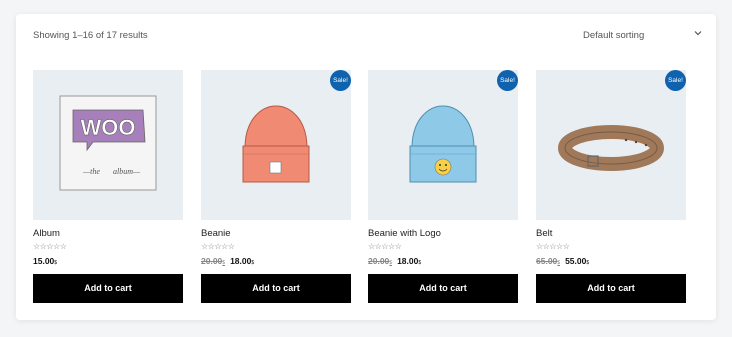 Image resolution: width=732 pixels, height=337 pixels. What do you see at coordinates (562, 261) in the screenshot?
I see `product-price: 65.00$ 55.00$` at bounding box center [562, 261].